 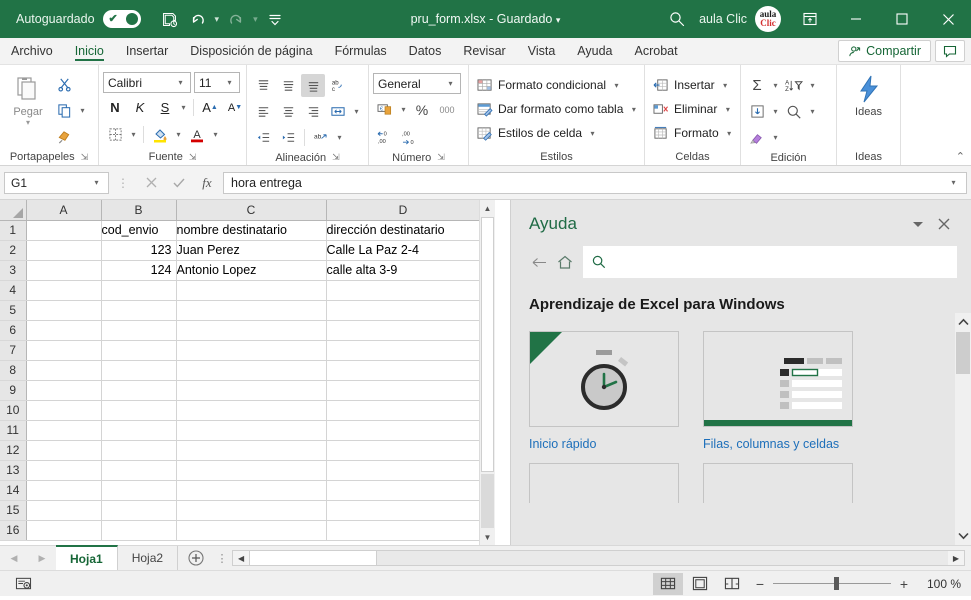 I want to click on font-dialog-launcher: ⇲, so click(x=193, y=157).